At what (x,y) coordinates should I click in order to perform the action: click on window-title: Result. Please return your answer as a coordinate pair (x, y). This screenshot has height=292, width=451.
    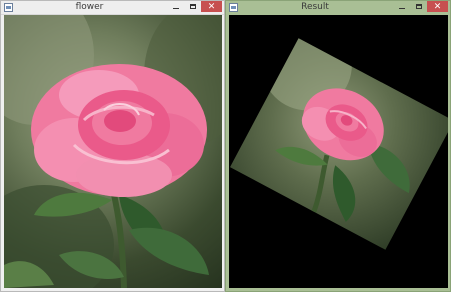
    Looking at the image, I should click on (315, 7).